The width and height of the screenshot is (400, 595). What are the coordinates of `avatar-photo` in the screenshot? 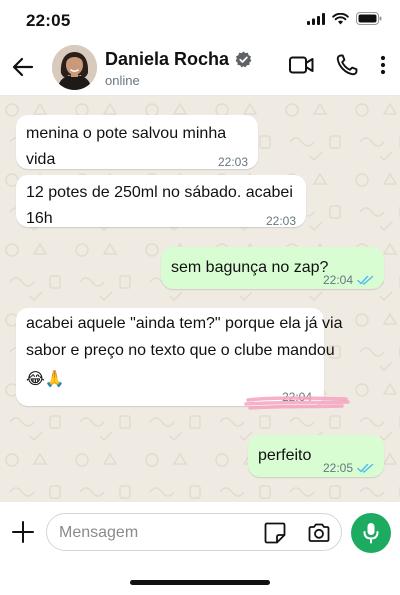 It's located at (74, 67).